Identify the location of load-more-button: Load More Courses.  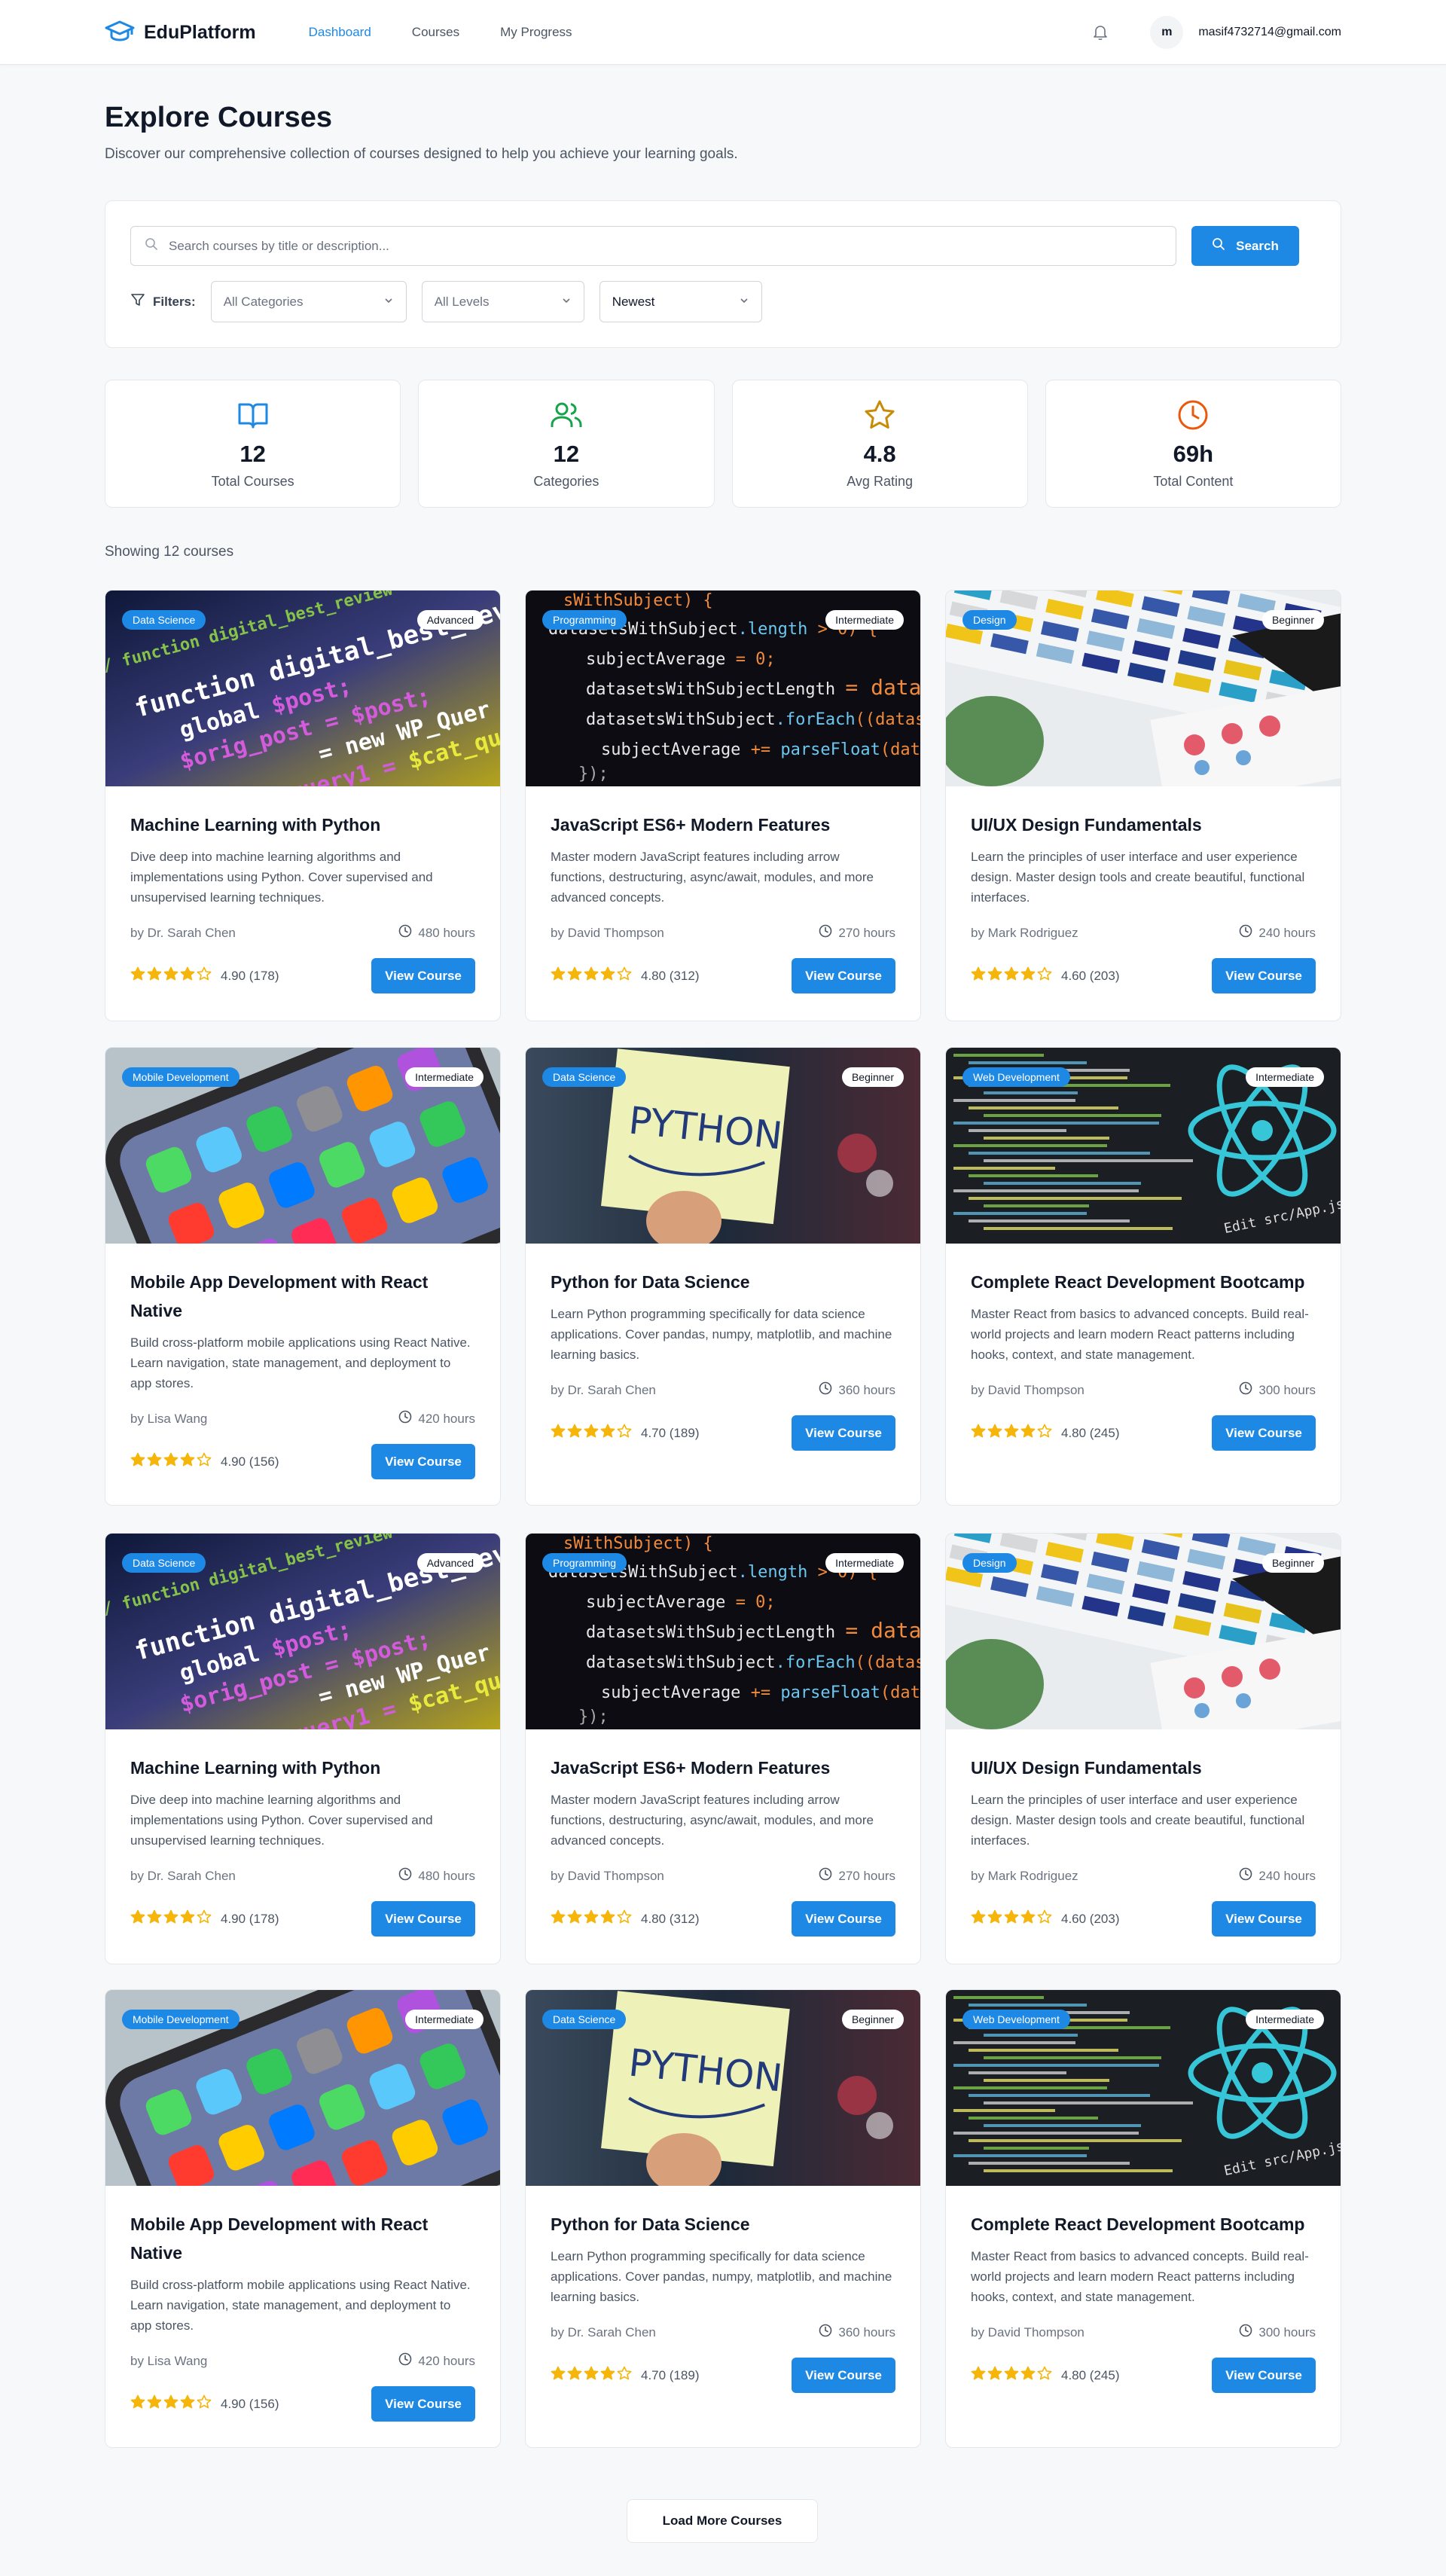
(722, 2521).